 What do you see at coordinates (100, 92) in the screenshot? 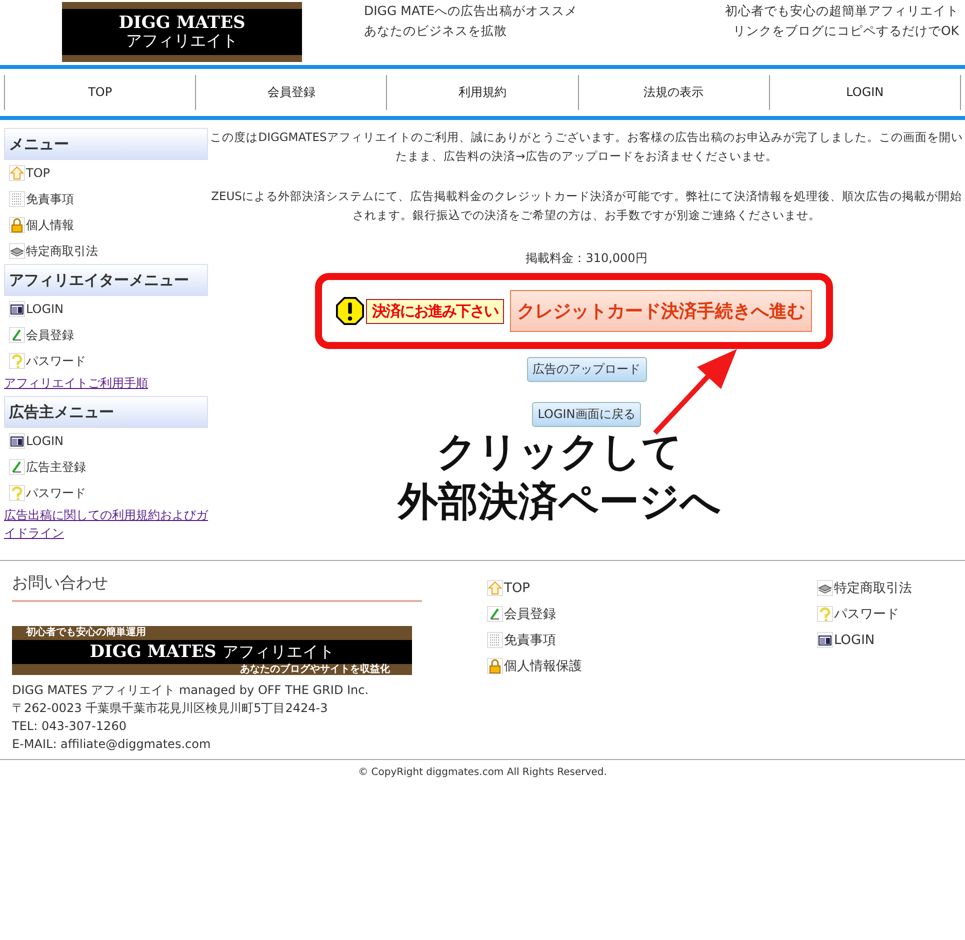
I see `nav-link: TOP` at bounding box center [100, 92].